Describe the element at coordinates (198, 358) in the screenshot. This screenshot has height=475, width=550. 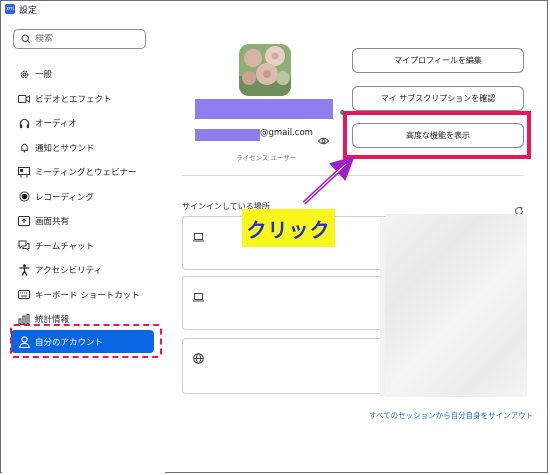
I see `globe-icon` at that location.